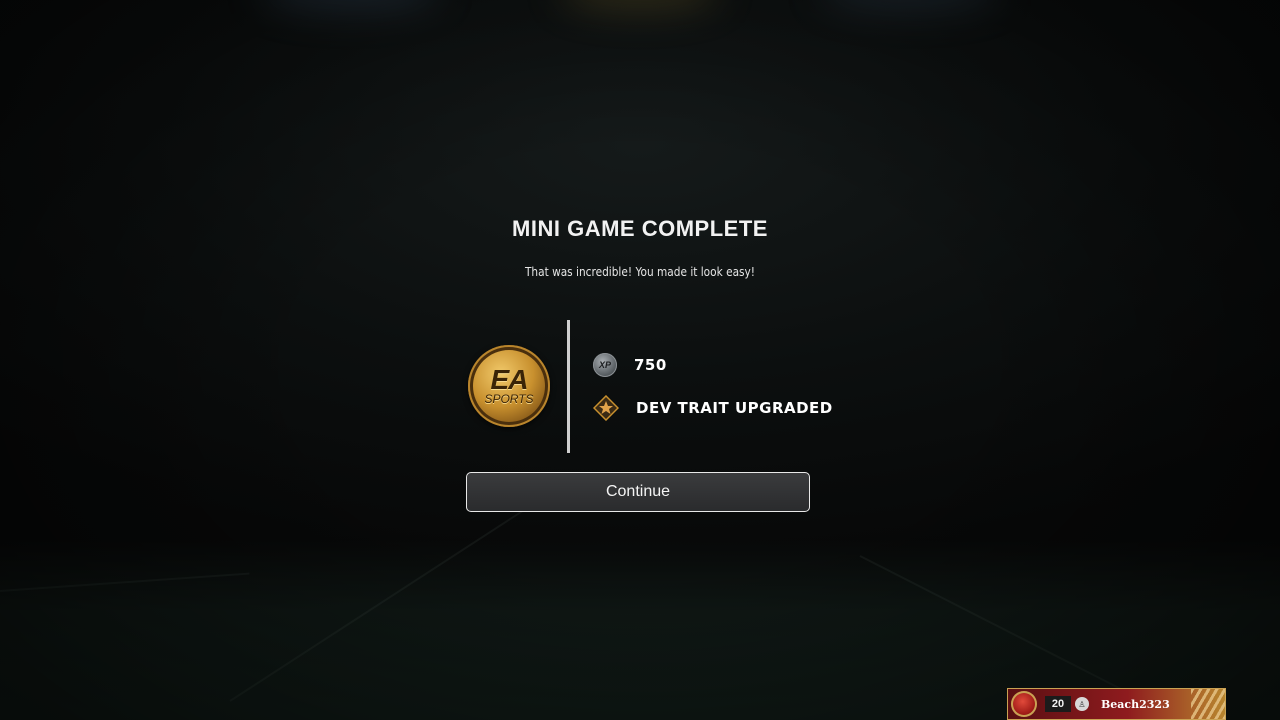  I want to click on player-card: 20 ♙ Beach2323, so click(1116, 704).